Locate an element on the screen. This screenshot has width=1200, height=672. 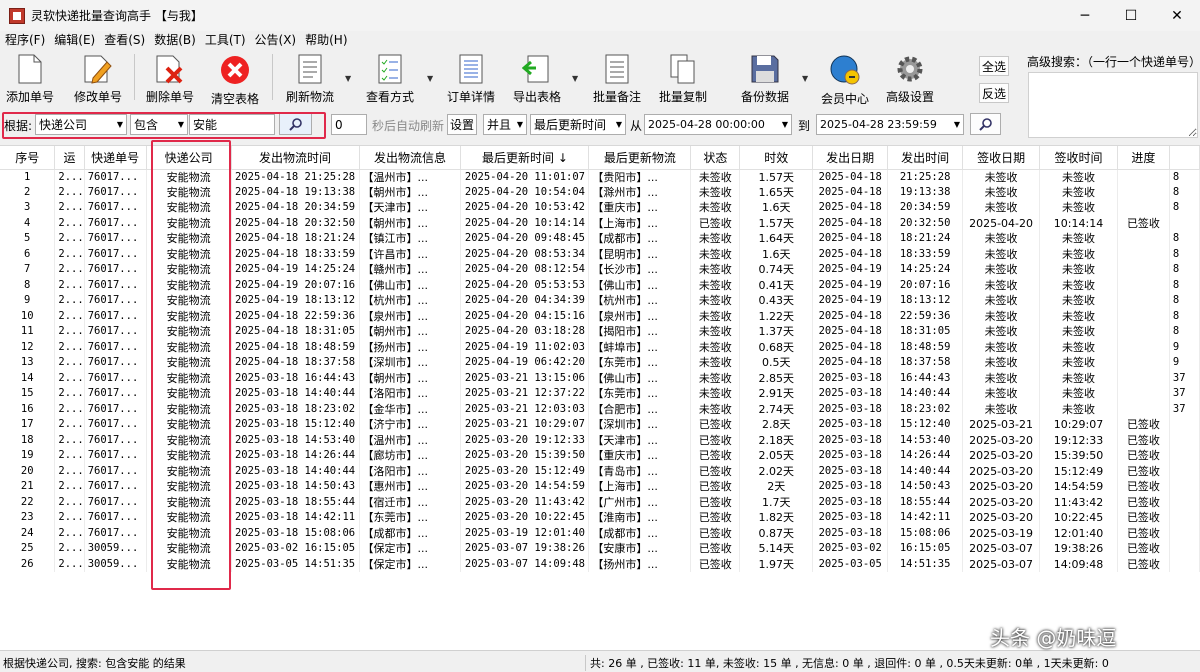
refresh-logistics-button: 刷新物流 is located at coordinates (310, 77).